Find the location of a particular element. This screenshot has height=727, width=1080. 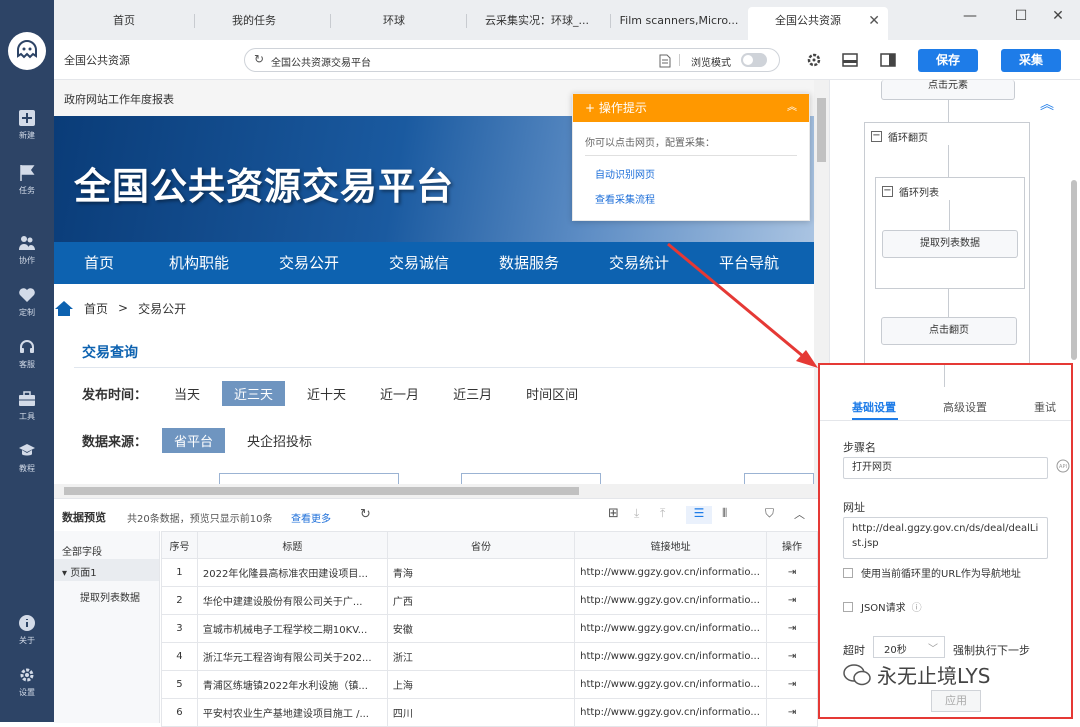

app-logo-icon is located at coordinates (27, 51).